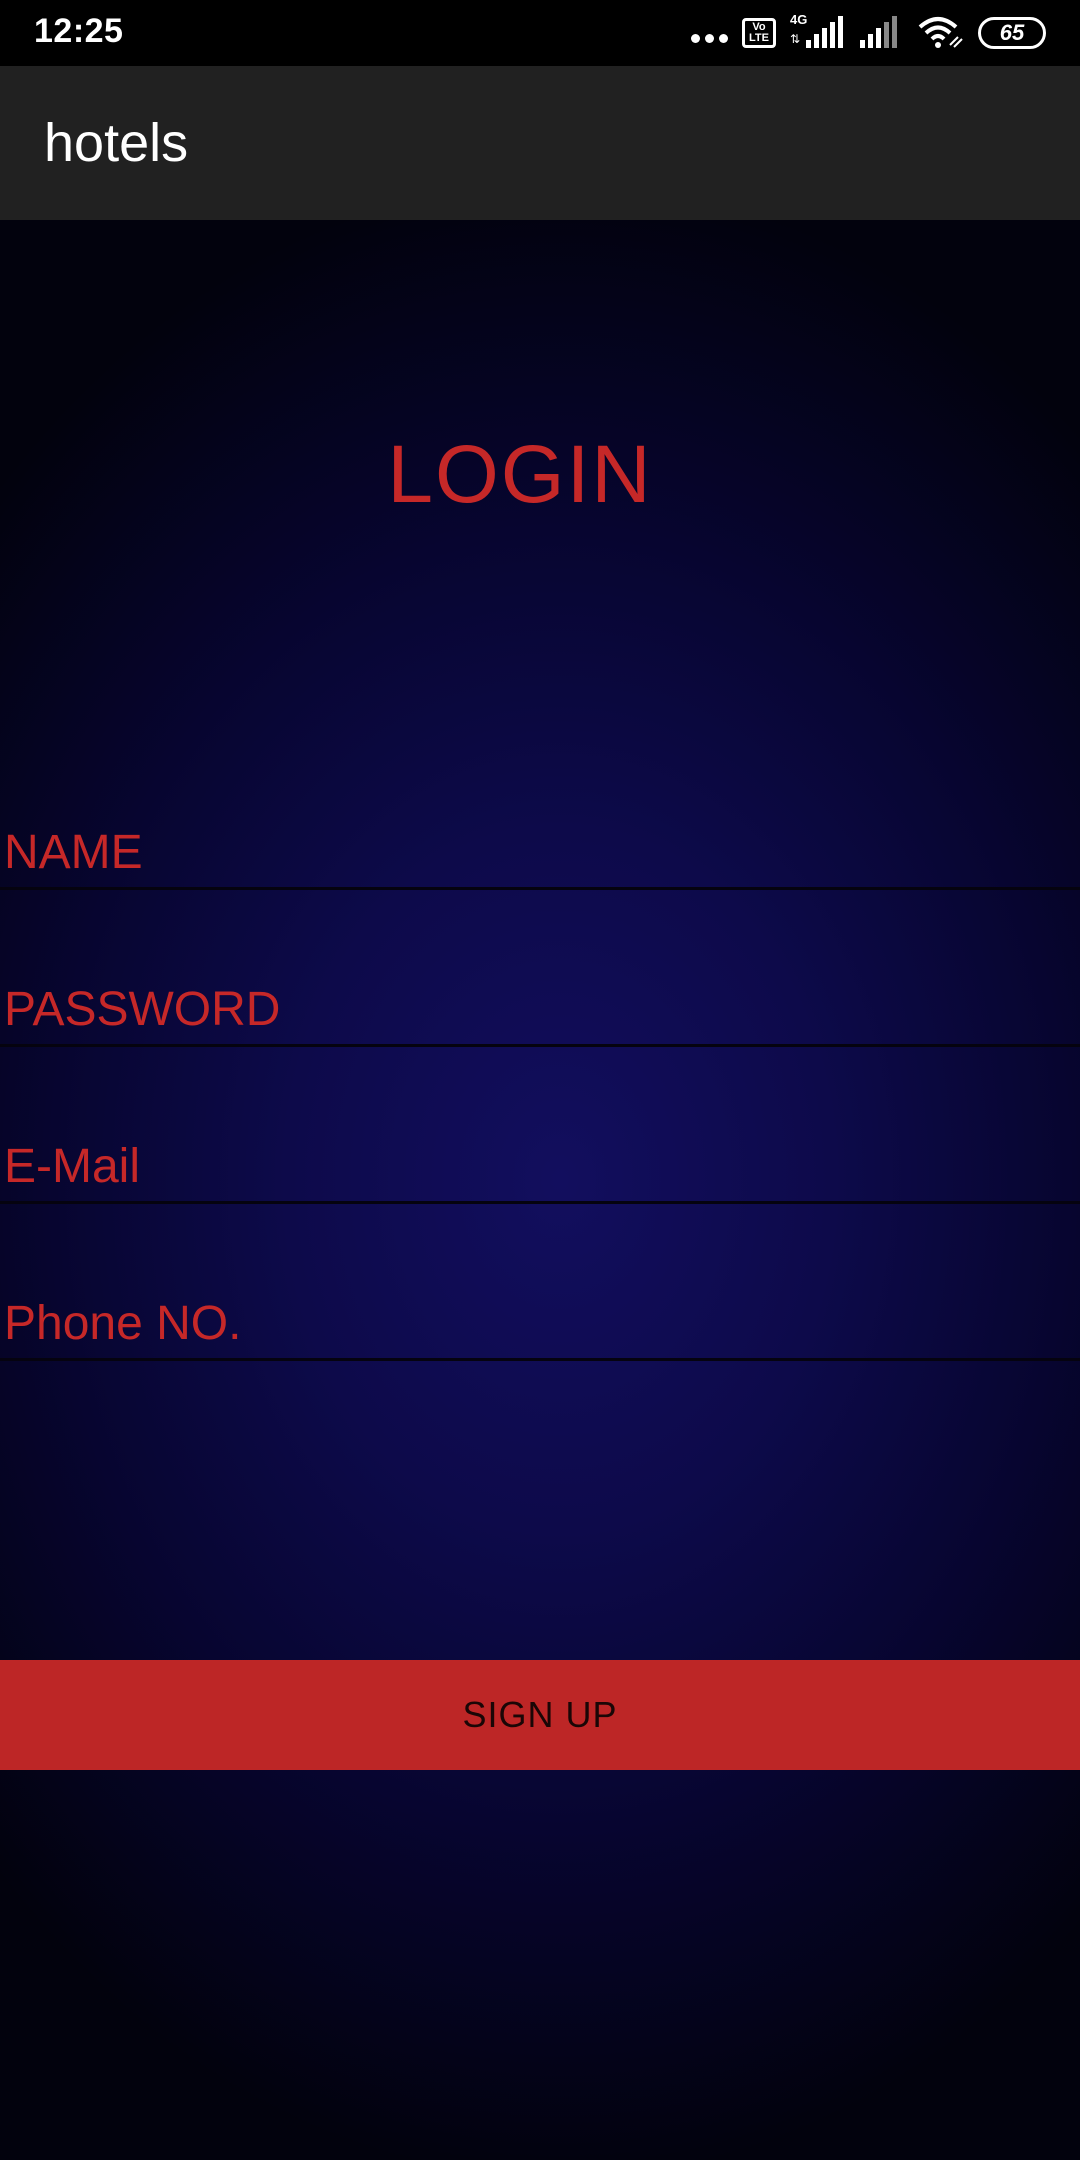 This screenshot has height=2160, width=1080. I want to click on wifi-icon, so click(940, 32).